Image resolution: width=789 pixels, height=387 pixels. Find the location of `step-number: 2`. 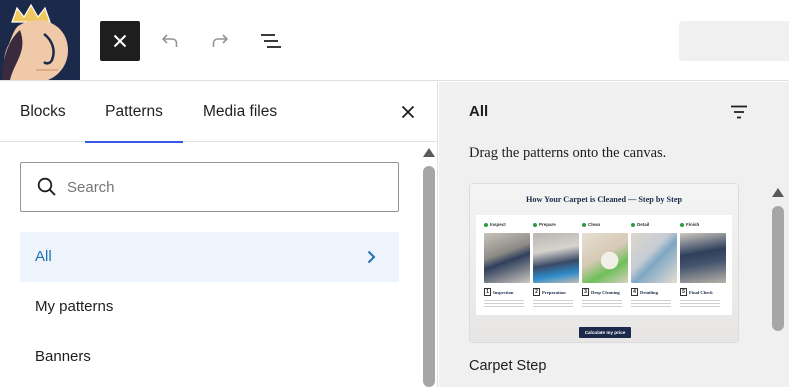

step-number: 2 is located at coordinates (536, 292).